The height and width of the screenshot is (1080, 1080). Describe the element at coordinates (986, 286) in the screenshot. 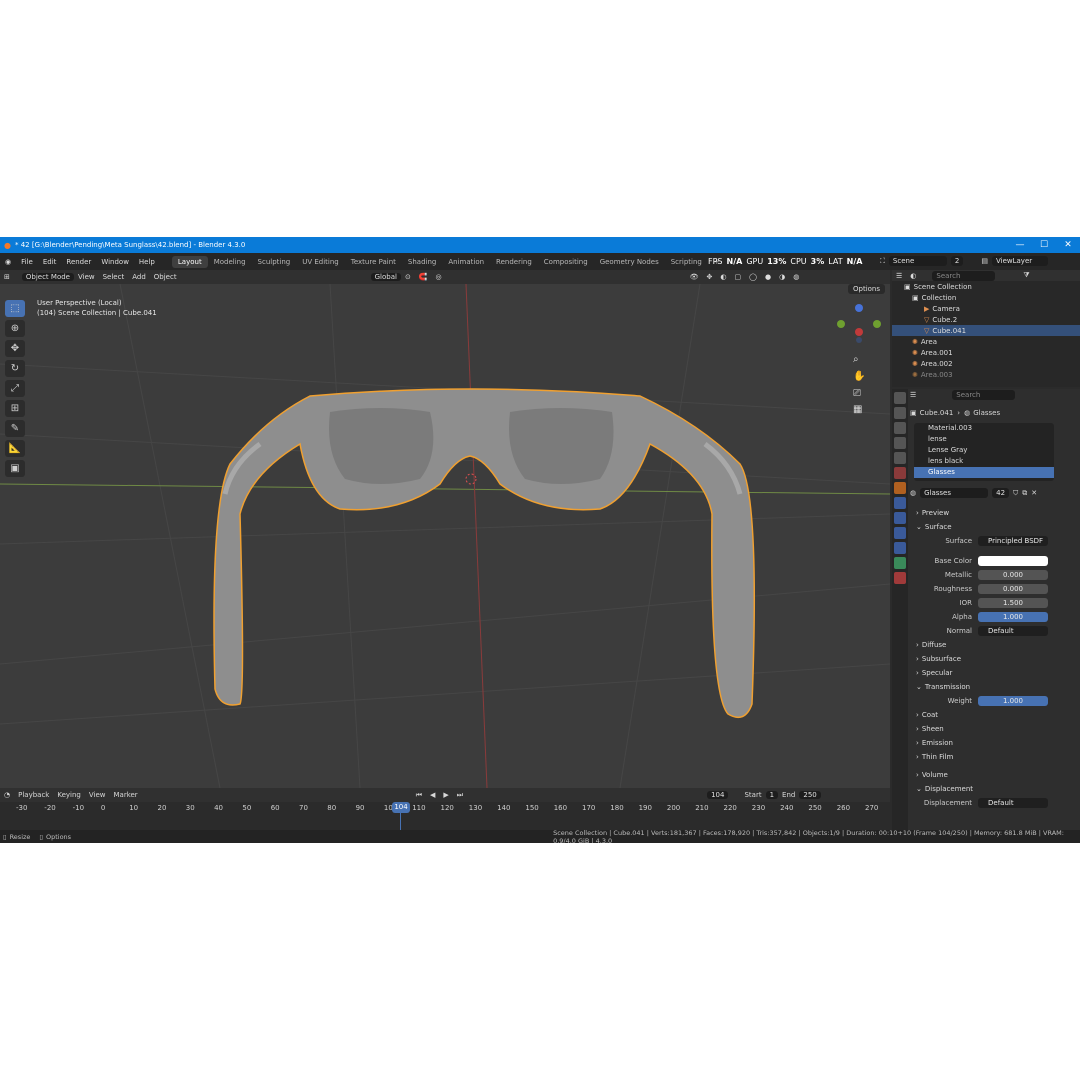

I see `outliner-row-scene-collection: ▣ Scene Collection` at that location.